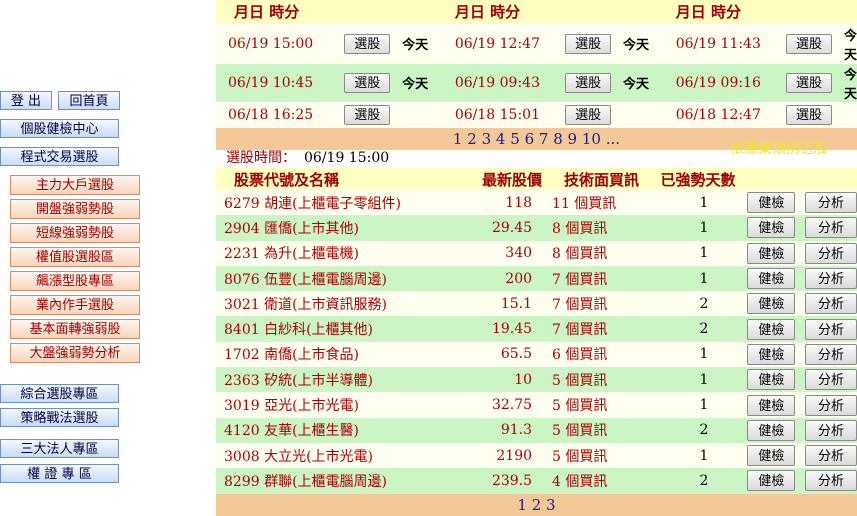 This screenshot has height=516, width=857. What do you see at coordinates (306, 481) in the screenshot?
I see `stock-name: 8299 群聯(上櫃電腦周邊)` at bounding box center [306, 481].